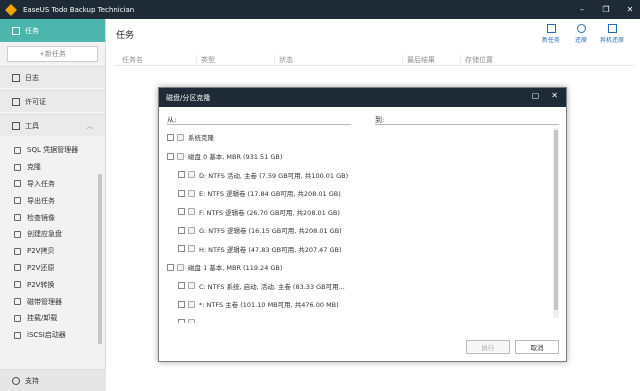  Describe the element at coordinates (44, 234) in the screenshot. I see `tool-label: 创建应急盘` at that location.